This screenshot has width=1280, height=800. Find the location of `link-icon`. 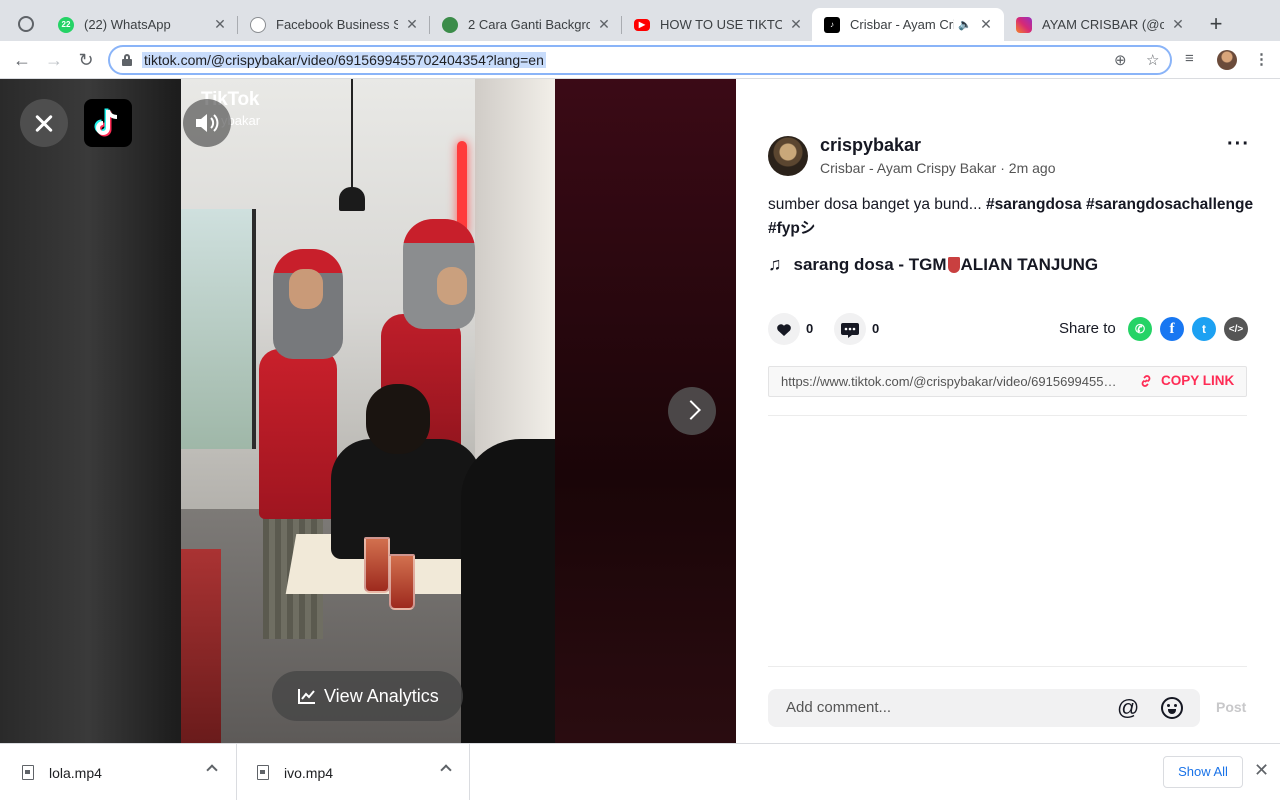

link-icon is located at coordinates (1146, 380).